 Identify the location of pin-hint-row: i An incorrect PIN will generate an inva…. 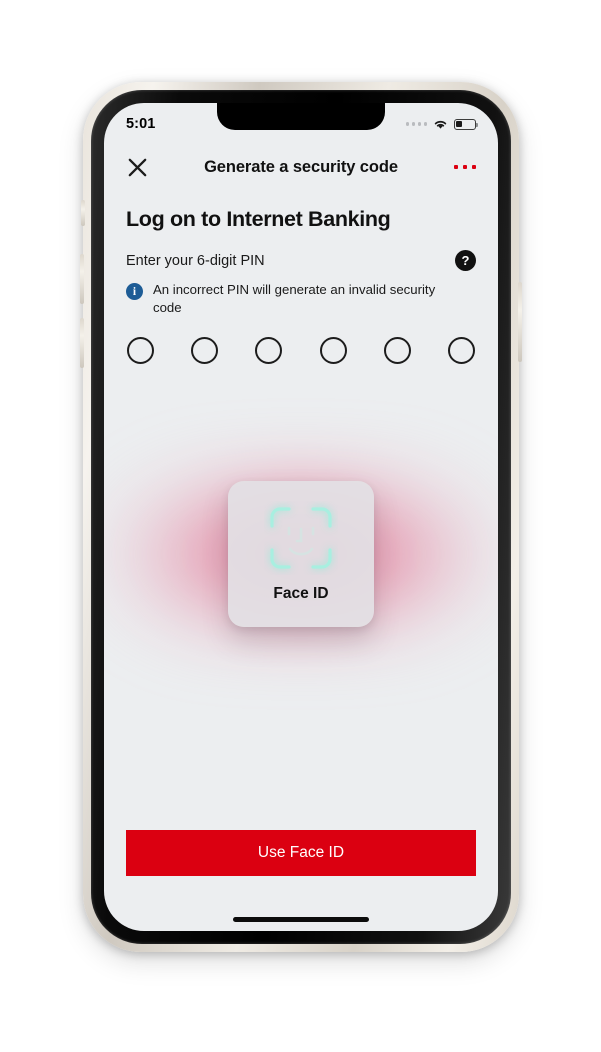
(301, 299).